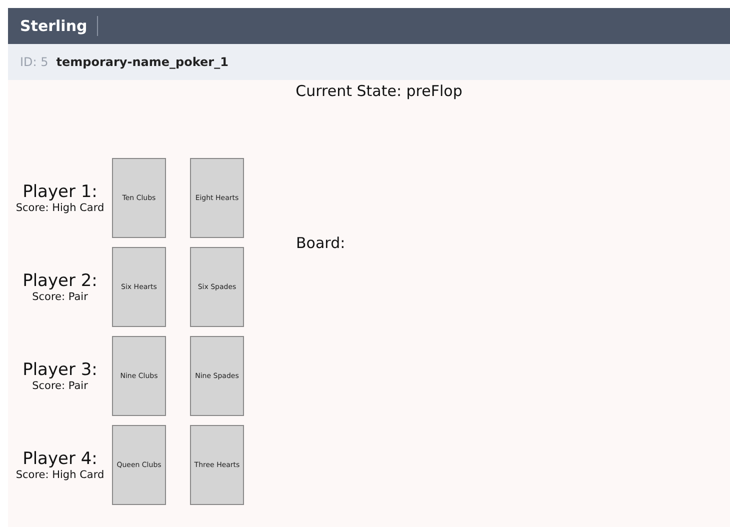 Image resolution: width=730 pixels, height=527 pixels. I want to click on instance-id: ID: 5, so click(34, 62).